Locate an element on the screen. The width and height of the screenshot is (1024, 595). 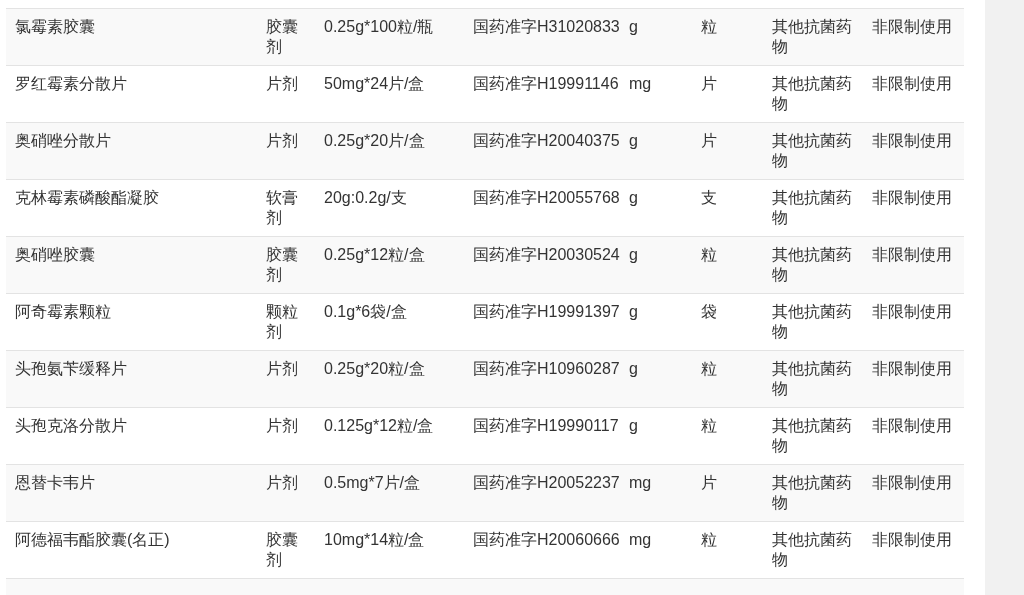
table-cell: 0.25g*100粒/瓶 is located at coordinates (389, 37).